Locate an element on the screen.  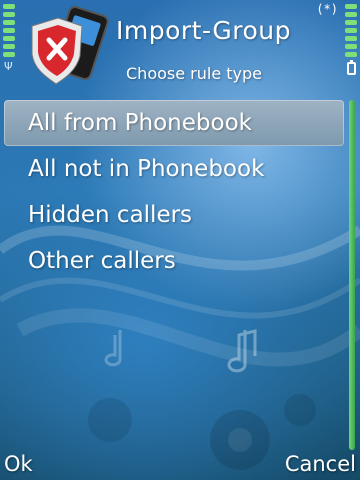
scrollbar-thumb is located at coordinates (352, 275).